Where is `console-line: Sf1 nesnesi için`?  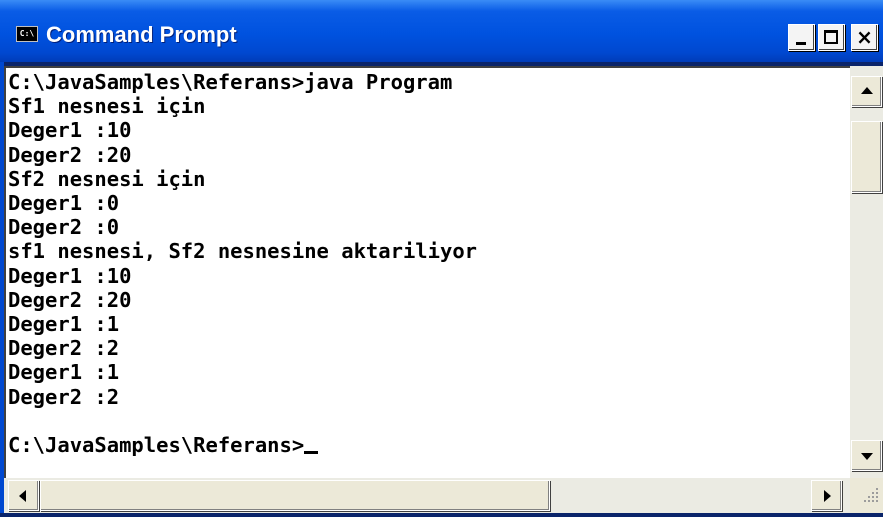
console-line: Sf1 nesnesi için is located at coordinates (107, 106).